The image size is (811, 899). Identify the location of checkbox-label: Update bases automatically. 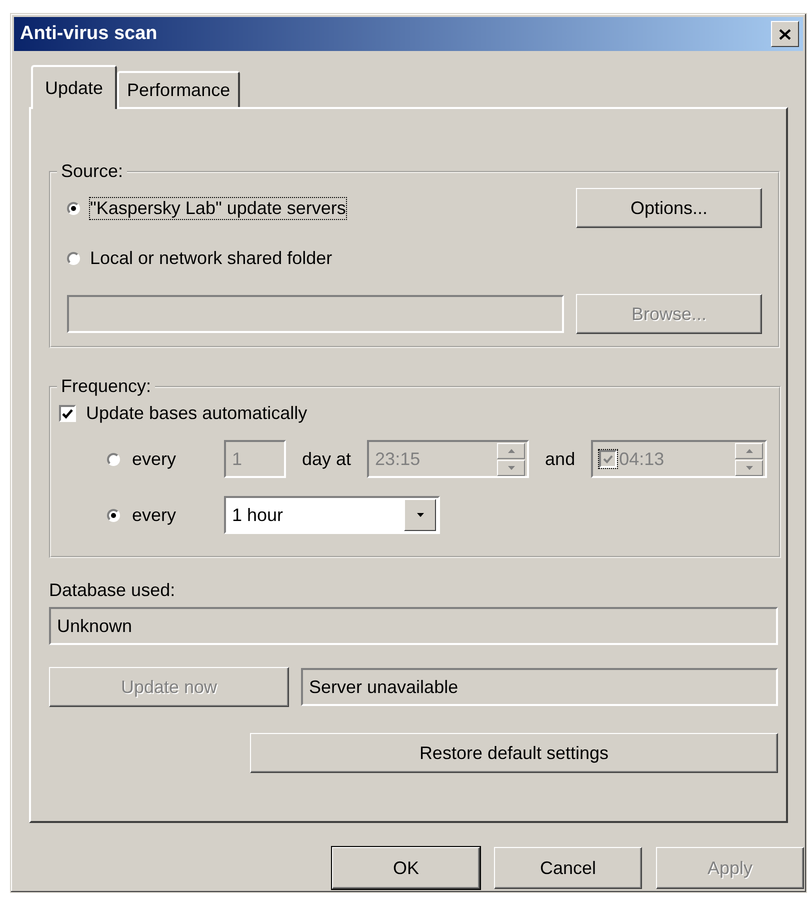
(197, 413).